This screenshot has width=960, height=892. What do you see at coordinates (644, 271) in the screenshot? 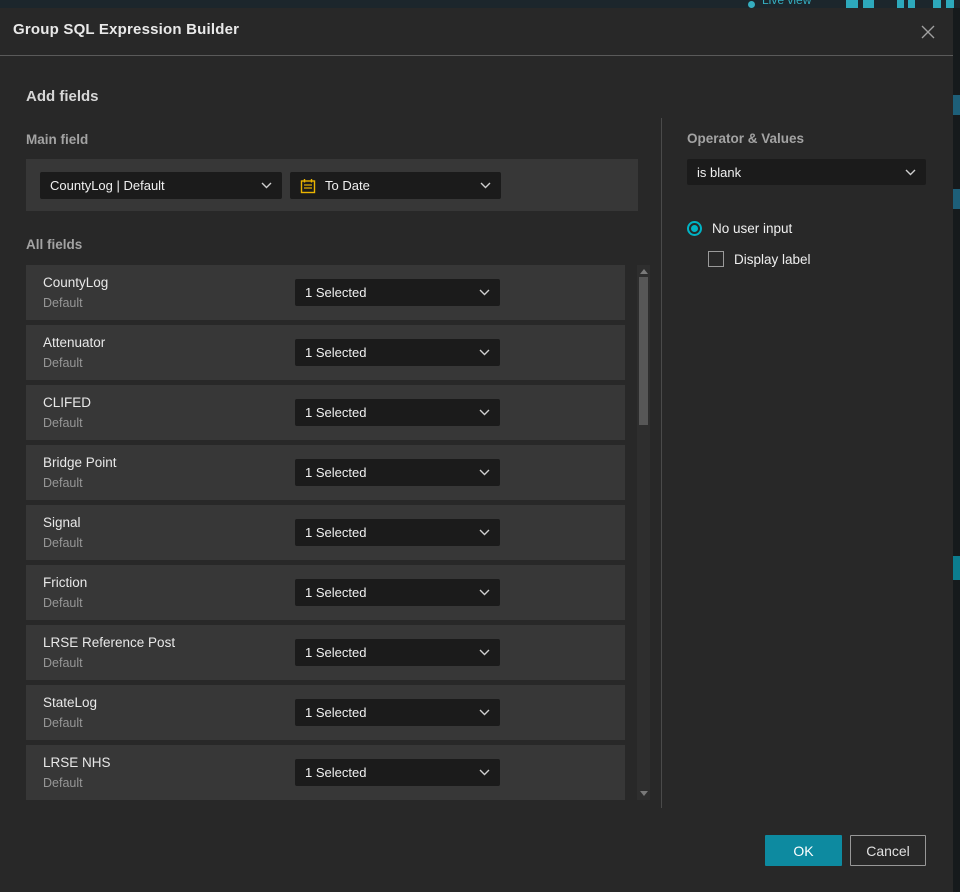
I see `scrollbar-up-arrow-icon` at bounding box center [644, 271].